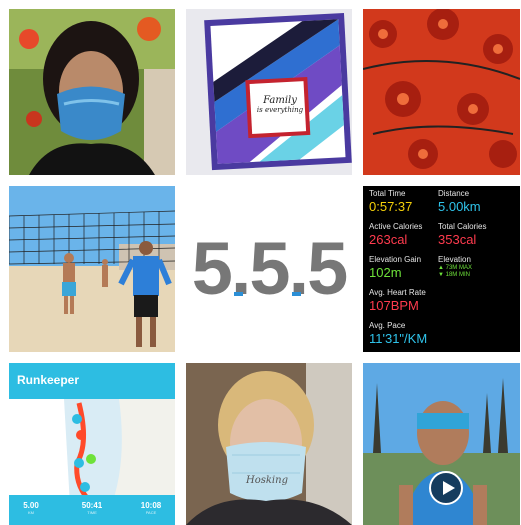 The image size is (521, 525). I want to click on runkeeper-footer: 5.00 KM 50:41 TIME 10:08 PACE, so click(92, 510).